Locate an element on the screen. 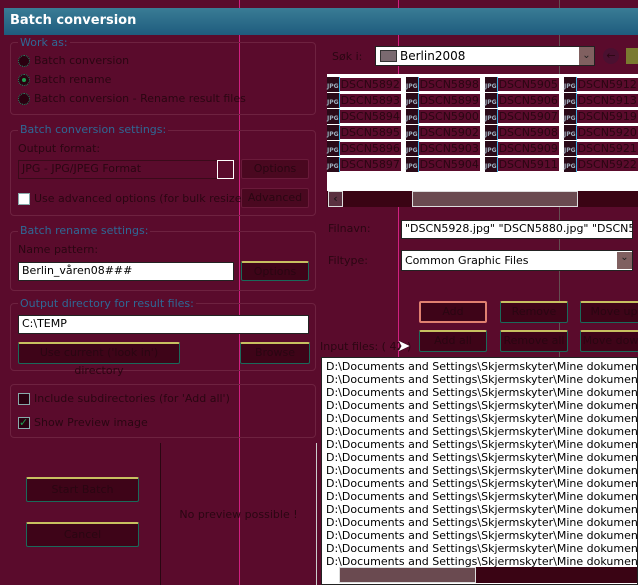 Image resolution: width=638 pixels, height=585 pixels. file-name: DSCN5903 is located at coordinates (449, 148).